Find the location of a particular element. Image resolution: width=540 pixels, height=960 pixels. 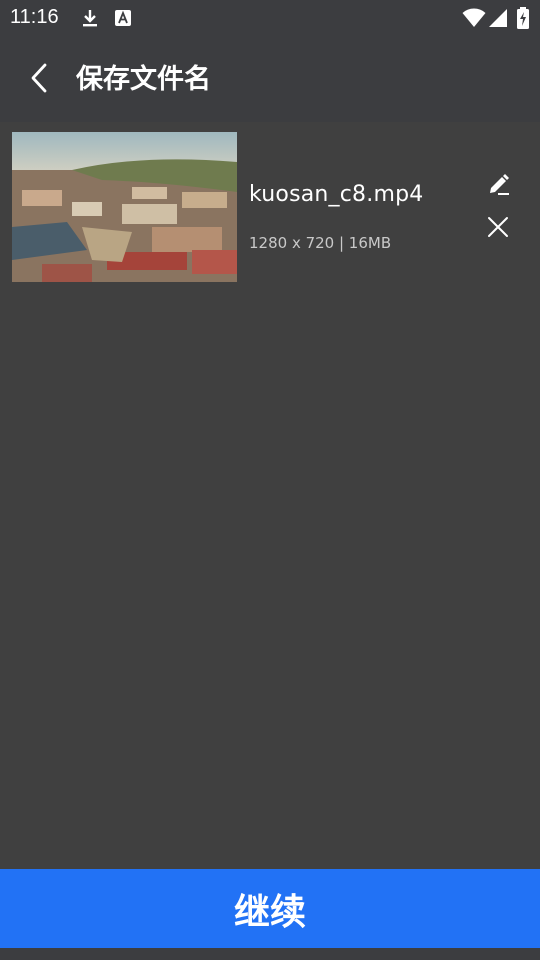

wifi-icon is located at coordinates (474, 20).